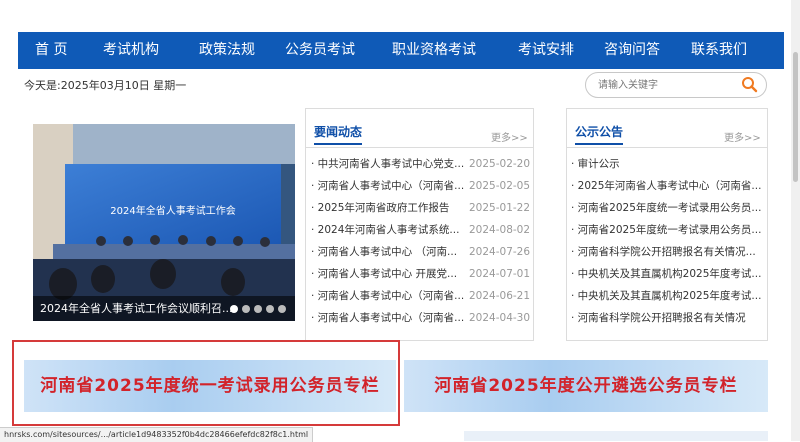 Image resolution: width=800 pixels, height=442 pixels. What do you see at coordinates (795, 220) in the screenshot?
I see `scrollbar` at bounding box center [795, 220].